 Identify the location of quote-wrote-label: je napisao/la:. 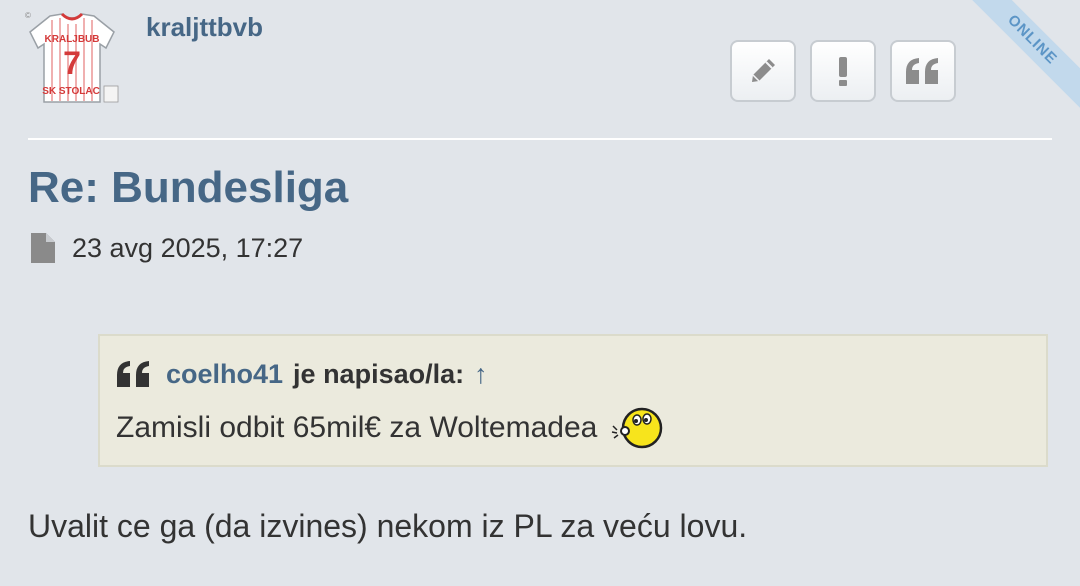
(379, 373).